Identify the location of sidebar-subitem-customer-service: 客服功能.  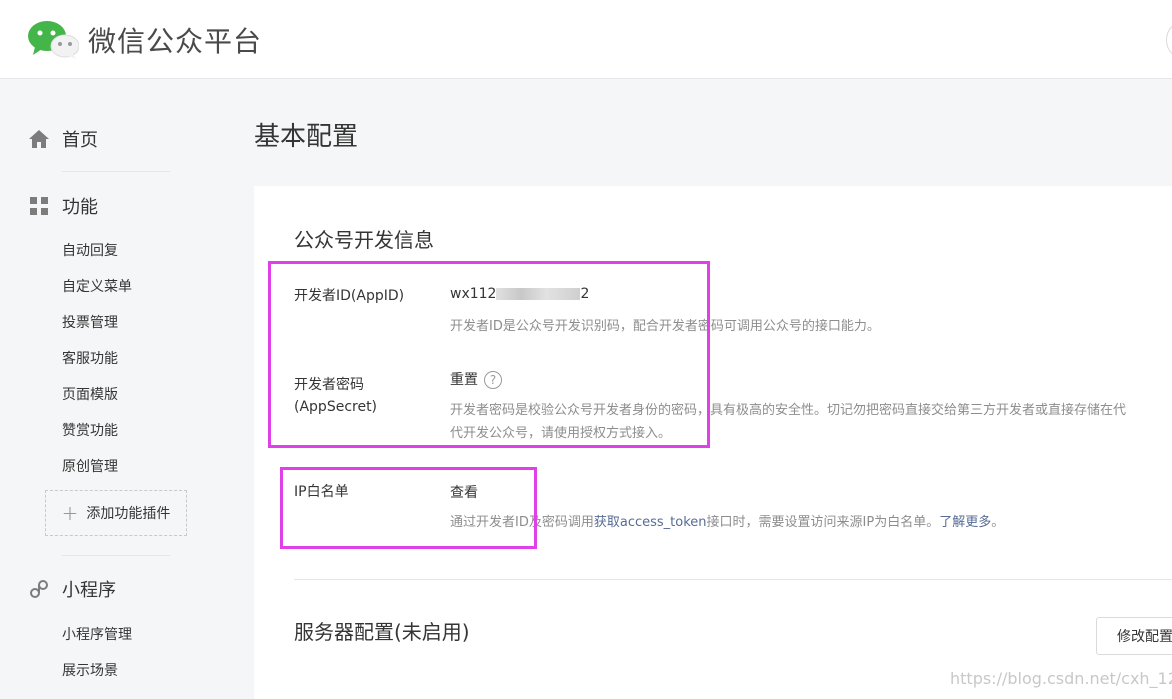
(90, 358).